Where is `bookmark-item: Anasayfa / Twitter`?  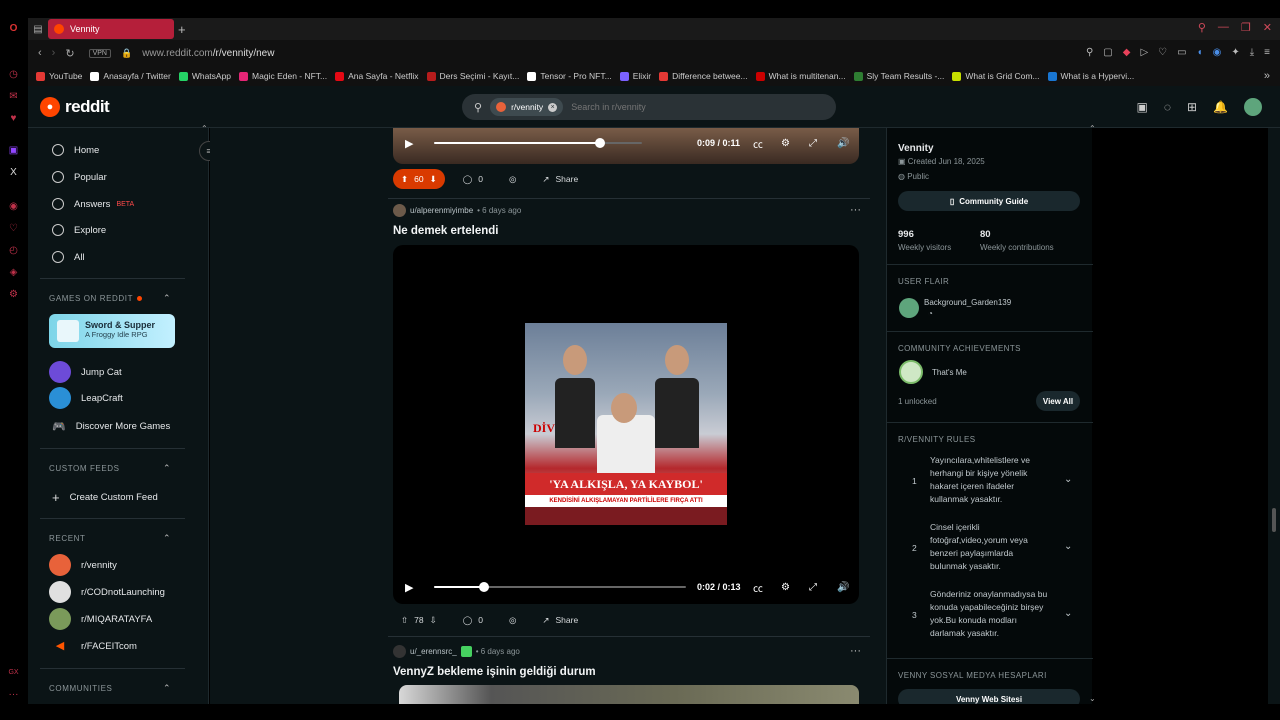
bookmark-item: Anasayfa / Twitter is located at coordinates (130, 76).